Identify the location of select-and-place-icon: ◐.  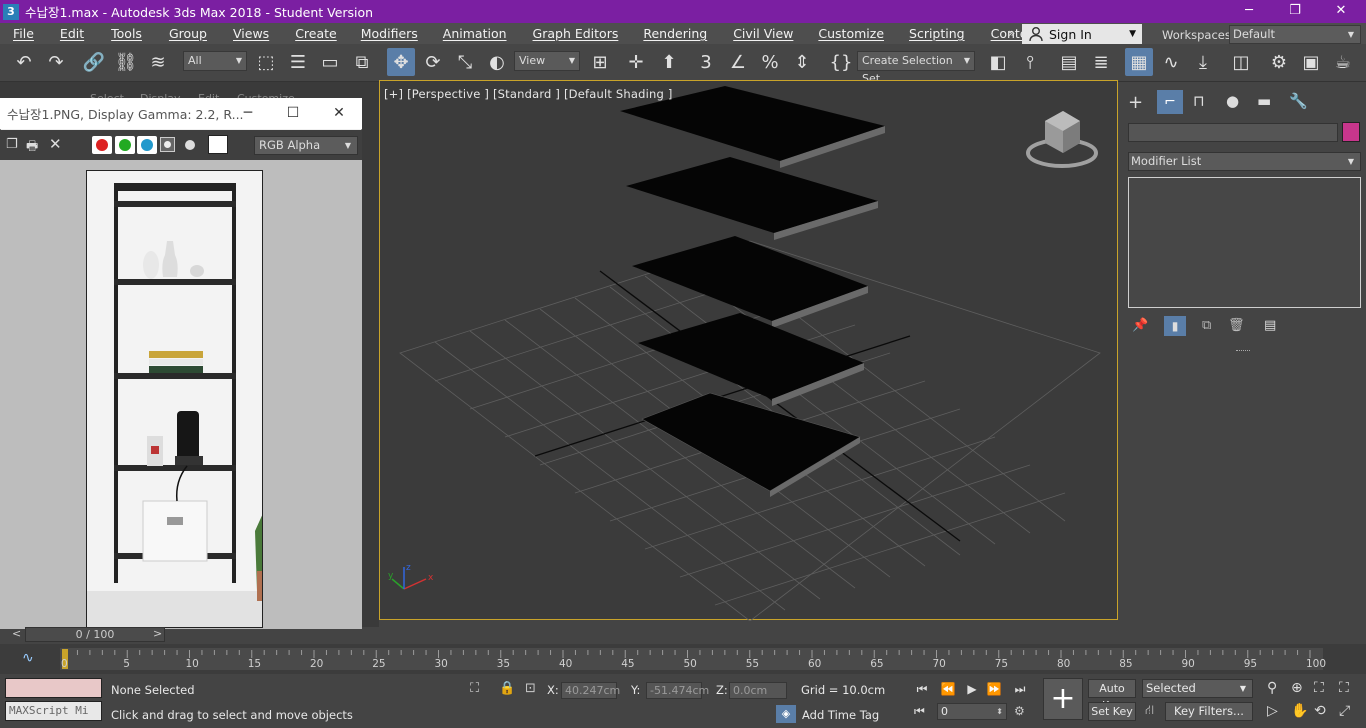
(497, 62).